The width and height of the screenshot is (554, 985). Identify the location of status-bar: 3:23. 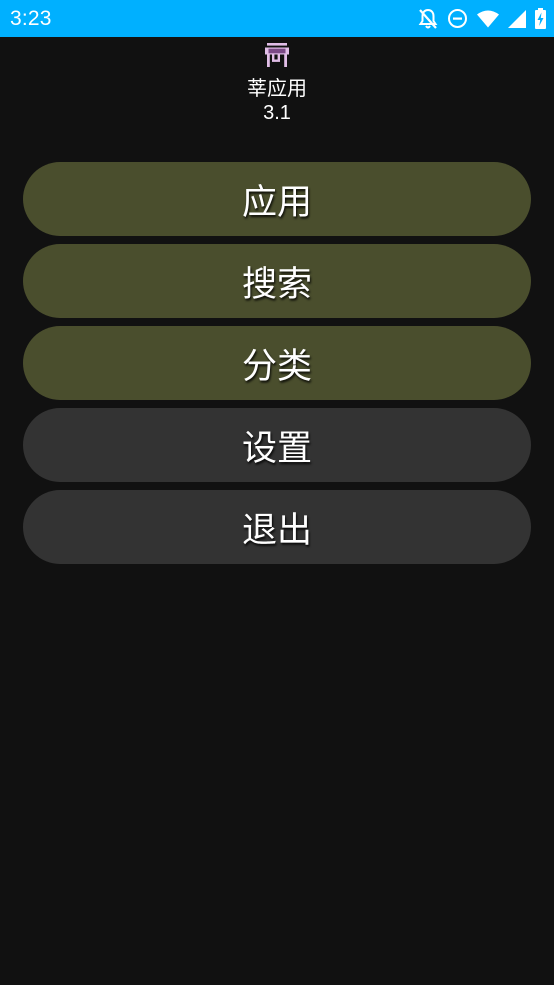
(277, 18).